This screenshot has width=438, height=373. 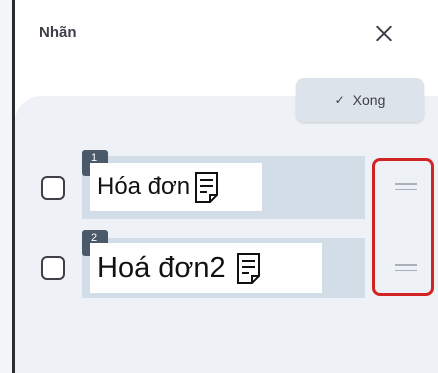 I want to click on done-button-label: Xong, so click(x=369, y=100).